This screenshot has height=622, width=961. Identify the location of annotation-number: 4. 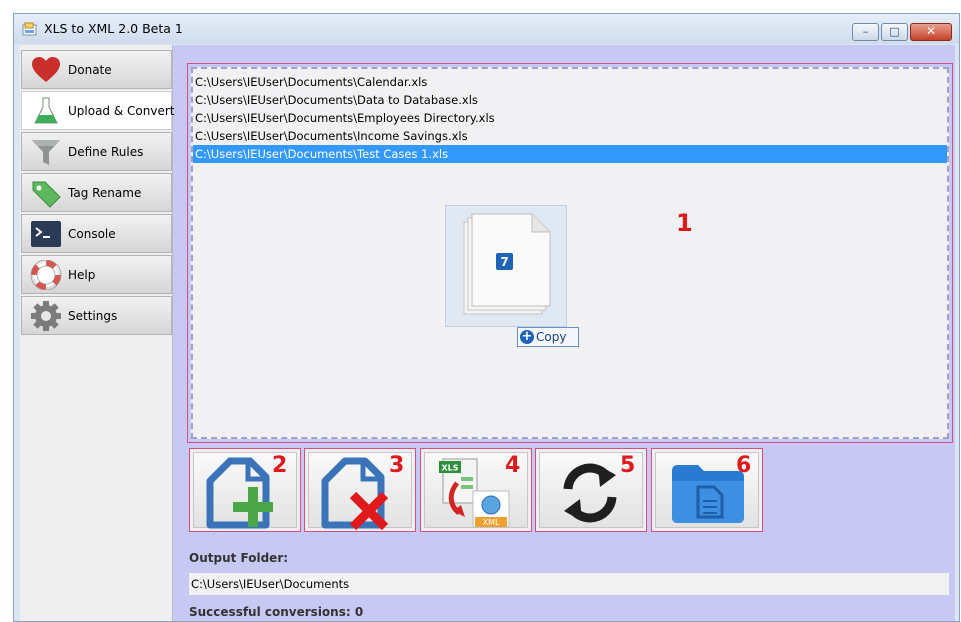
(513, 465).